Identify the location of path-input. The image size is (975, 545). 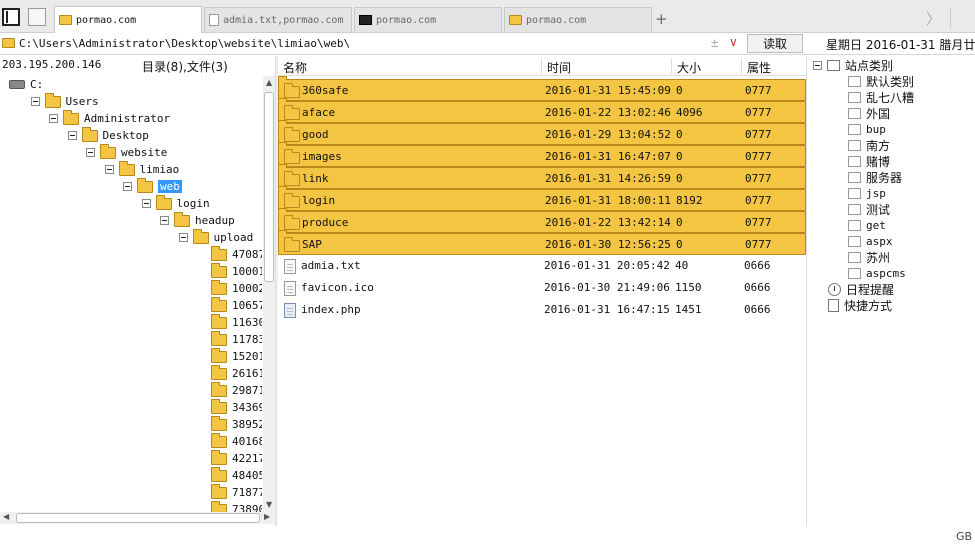
(364, 43).